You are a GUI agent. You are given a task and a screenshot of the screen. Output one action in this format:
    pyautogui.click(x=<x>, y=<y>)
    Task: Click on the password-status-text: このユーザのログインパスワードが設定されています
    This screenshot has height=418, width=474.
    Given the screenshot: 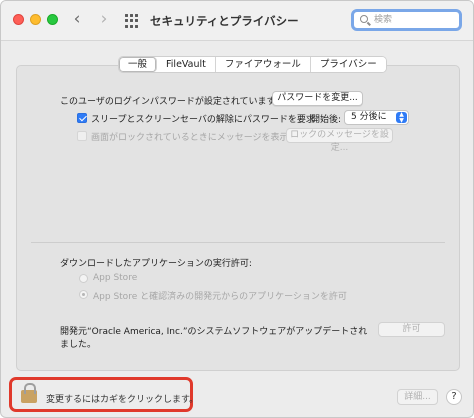 What is the action you would take?
    pyautogui.click(x=168, y=102)
    